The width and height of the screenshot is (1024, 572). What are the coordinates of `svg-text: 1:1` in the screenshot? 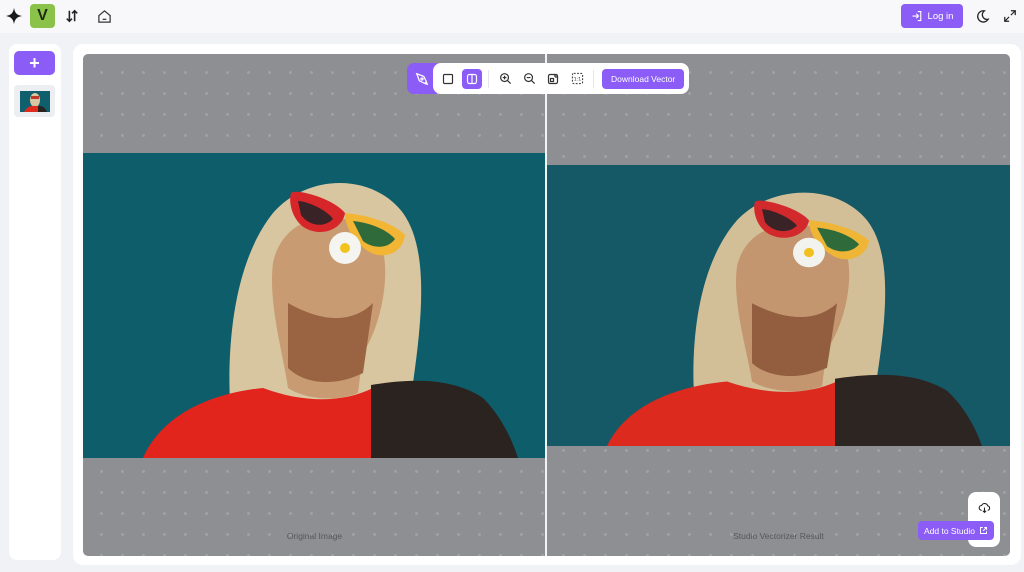 It's located at (577, 79).